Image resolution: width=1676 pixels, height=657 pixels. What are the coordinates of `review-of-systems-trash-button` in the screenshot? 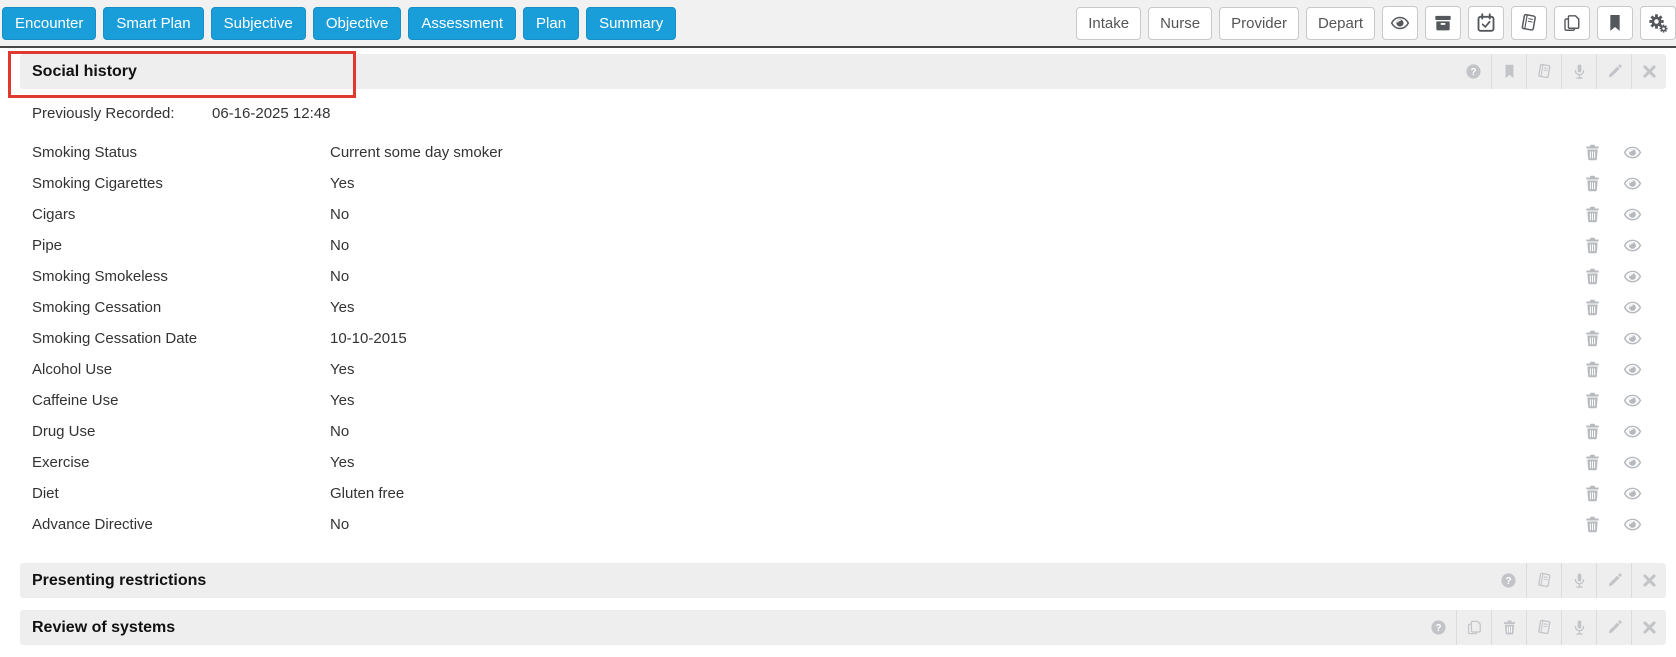 It's located at (1508, 627).